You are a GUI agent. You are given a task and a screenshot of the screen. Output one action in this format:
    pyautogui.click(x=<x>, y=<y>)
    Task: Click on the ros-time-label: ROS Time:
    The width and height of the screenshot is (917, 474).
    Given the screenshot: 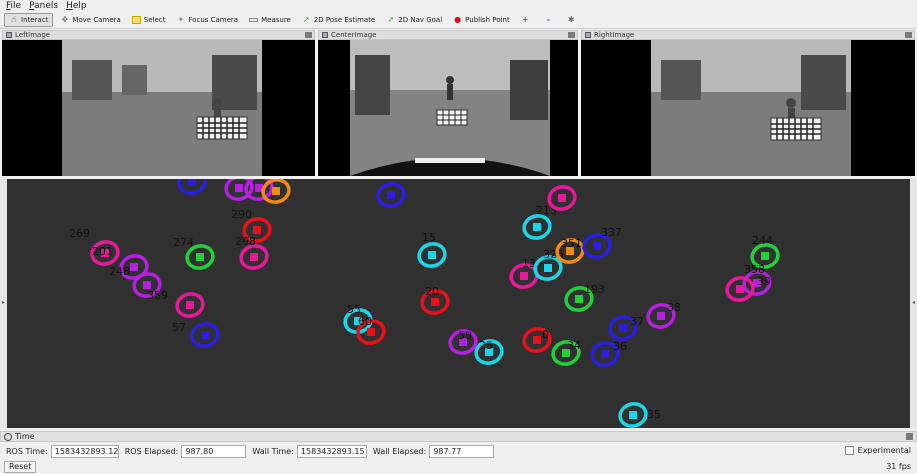 What is the action you would take?
    pyautogui.click(x=27, y=451)
    